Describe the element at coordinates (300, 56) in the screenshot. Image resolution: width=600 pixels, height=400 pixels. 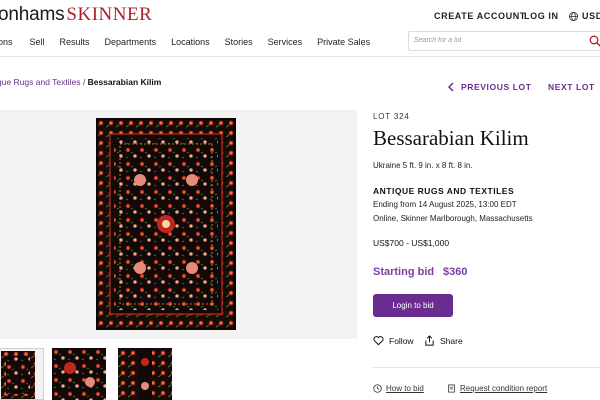
I see `nav-divider` at that location.